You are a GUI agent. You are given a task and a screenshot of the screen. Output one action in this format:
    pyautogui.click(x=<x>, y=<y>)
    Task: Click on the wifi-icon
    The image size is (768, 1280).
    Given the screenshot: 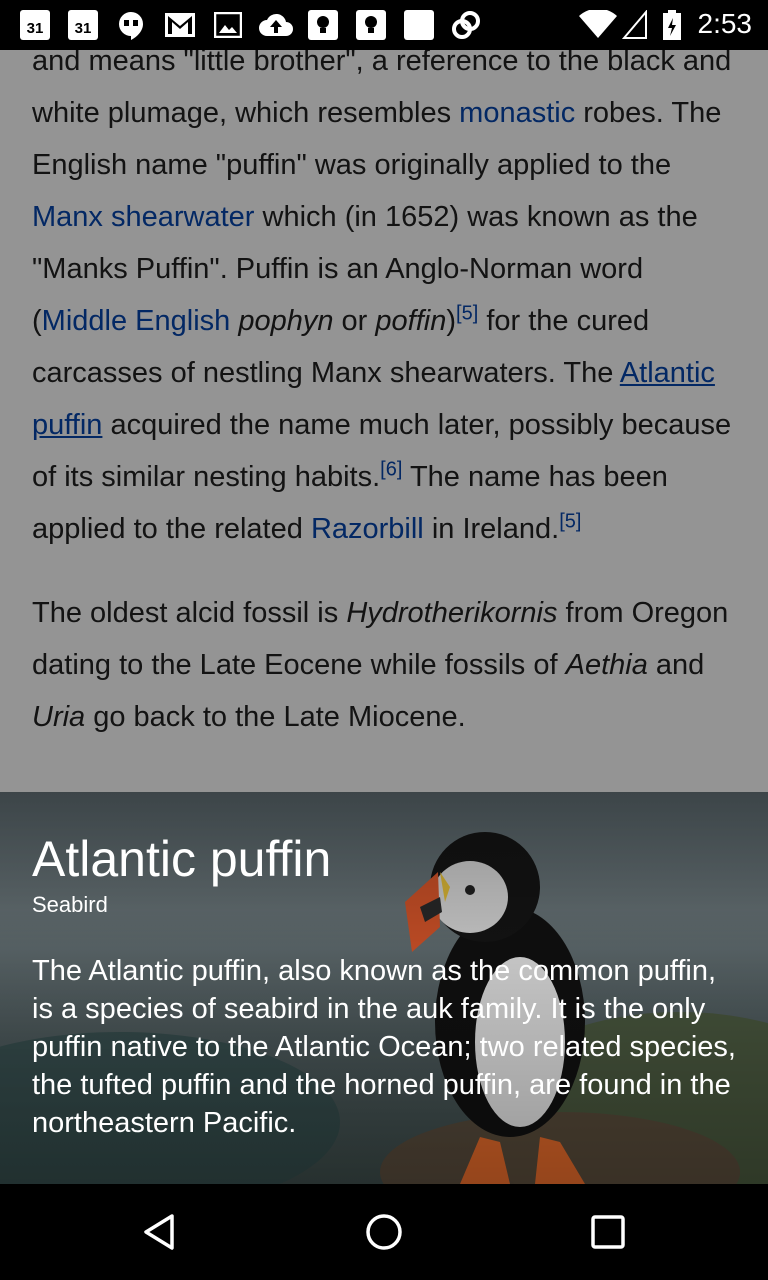 What is the action you would take?
    pyautogui.click(x=598, y=25)
    